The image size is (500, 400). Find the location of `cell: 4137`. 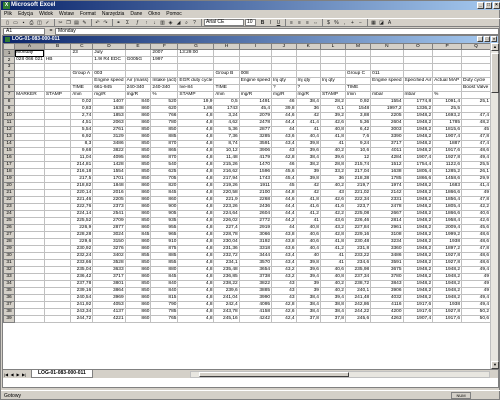

cell: 4137 is located at coordinates (109, 311).